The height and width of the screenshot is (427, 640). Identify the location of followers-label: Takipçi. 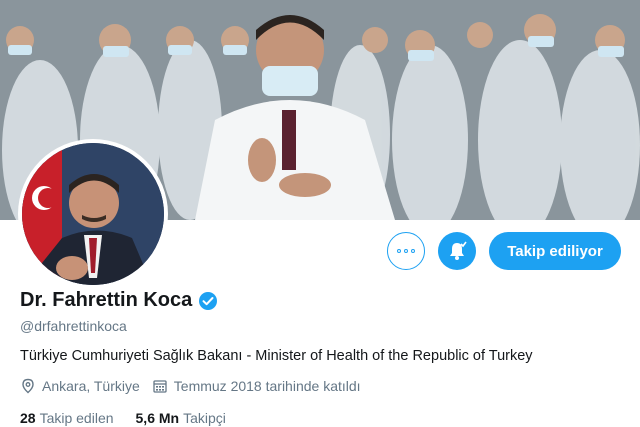
(204, 418).